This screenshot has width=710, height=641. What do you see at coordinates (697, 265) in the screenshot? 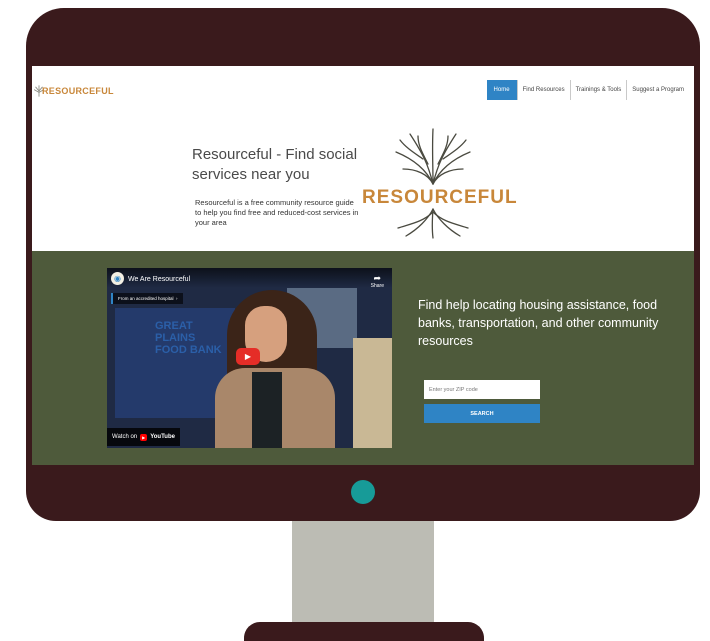
I see `monitor-right-bezel` at bounding box center [697, 265].